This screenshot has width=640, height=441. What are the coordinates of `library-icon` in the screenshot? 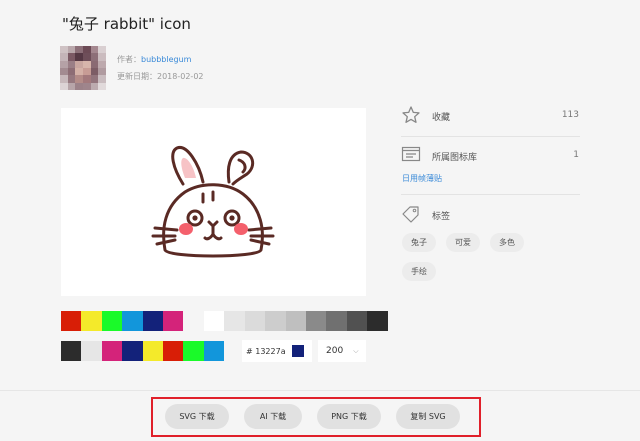 It's located at (411, 154).